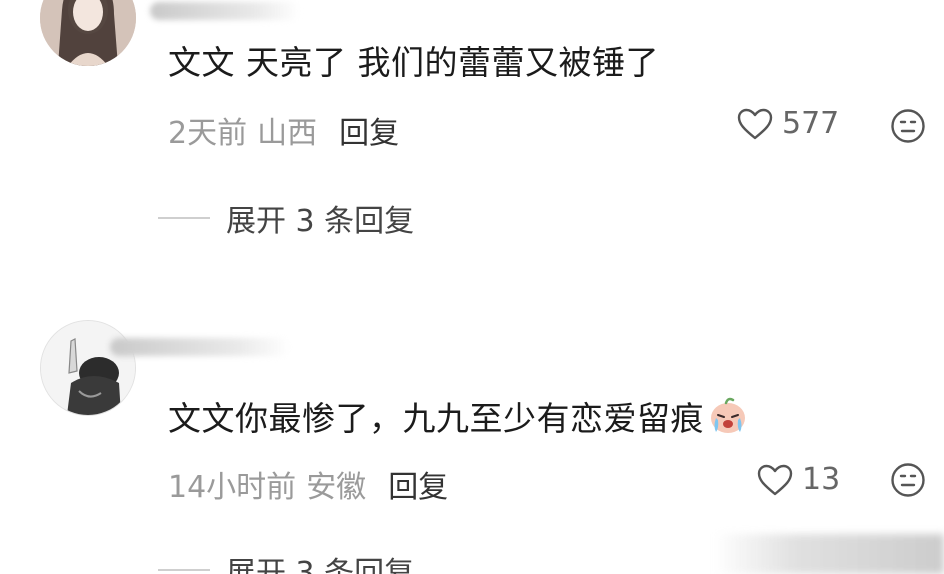 The height and width of the screenshot is (574, 944). Describe the element at coordinates (728, 415) in the screenshot. I see `crying-face-emoji-icon` at that location.